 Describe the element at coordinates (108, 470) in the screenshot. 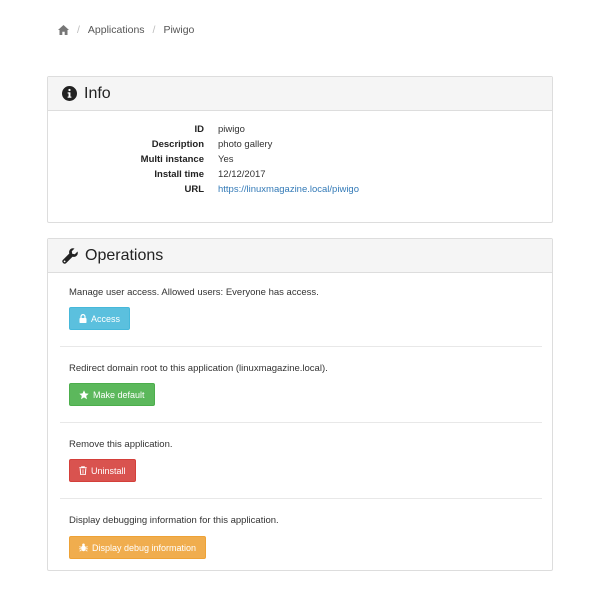

I see `uninstall-button-label: Uninstall` at that location.